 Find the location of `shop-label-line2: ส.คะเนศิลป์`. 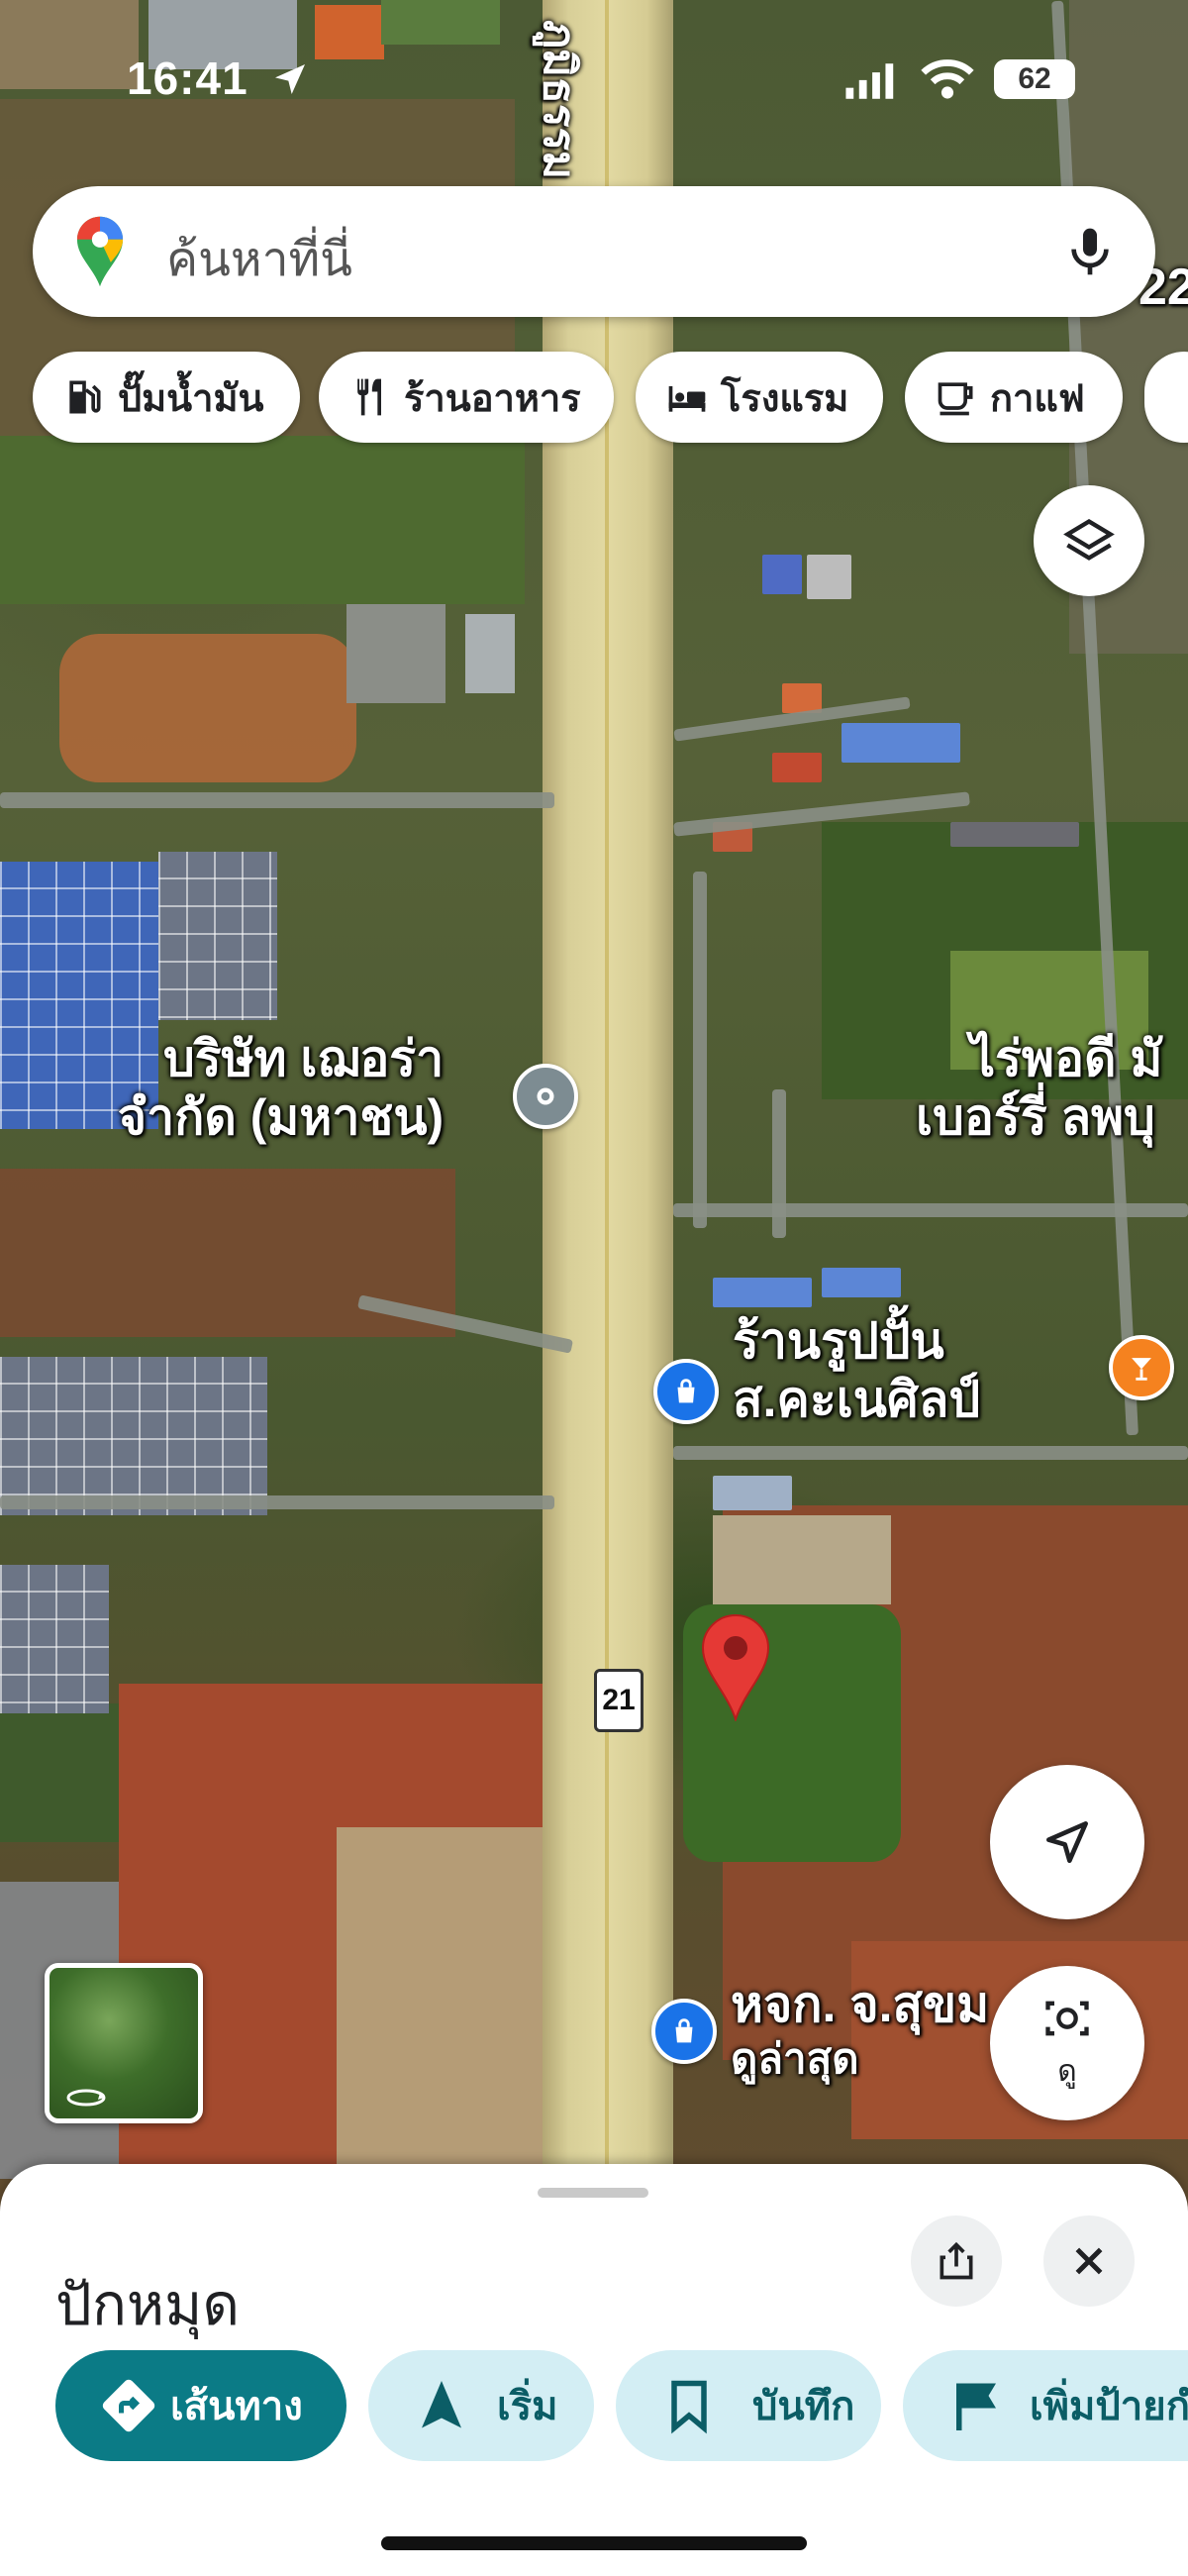

shop-label-line2: ส.คะเนศิลป์ is located at coordinates (857, 1399).